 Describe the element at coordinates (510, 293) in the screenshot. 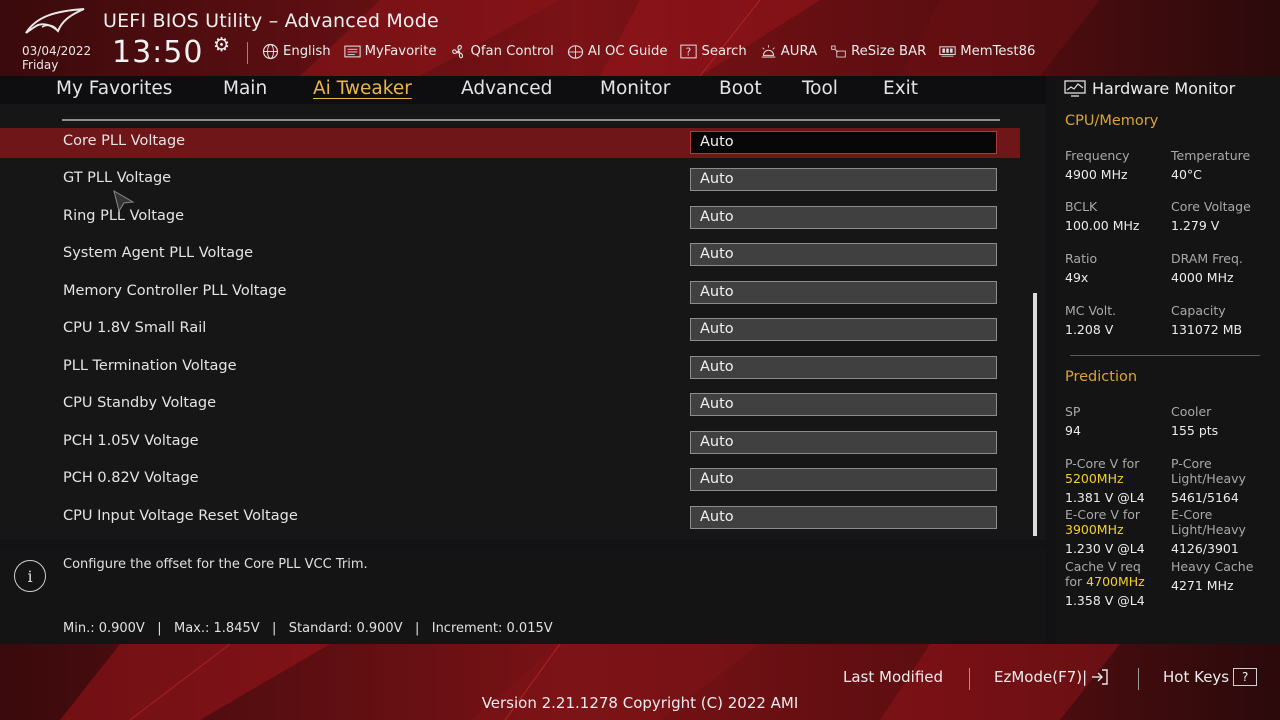

I see `setting-row-memory-controller-pll-voltage: Memory Controller PLL Voltage Auto` at that location.